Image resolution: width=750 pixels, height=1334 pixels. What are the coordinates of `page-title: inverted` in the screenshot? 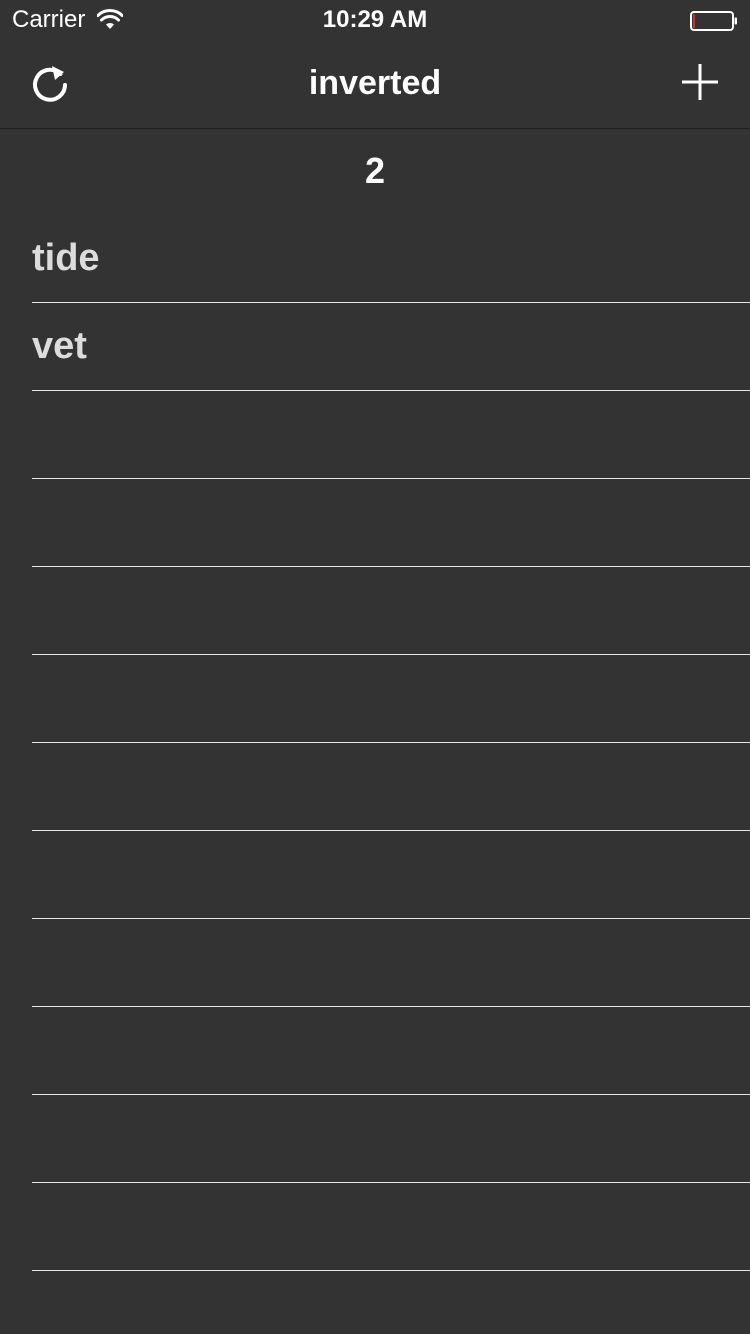 It's located at (375, 83).